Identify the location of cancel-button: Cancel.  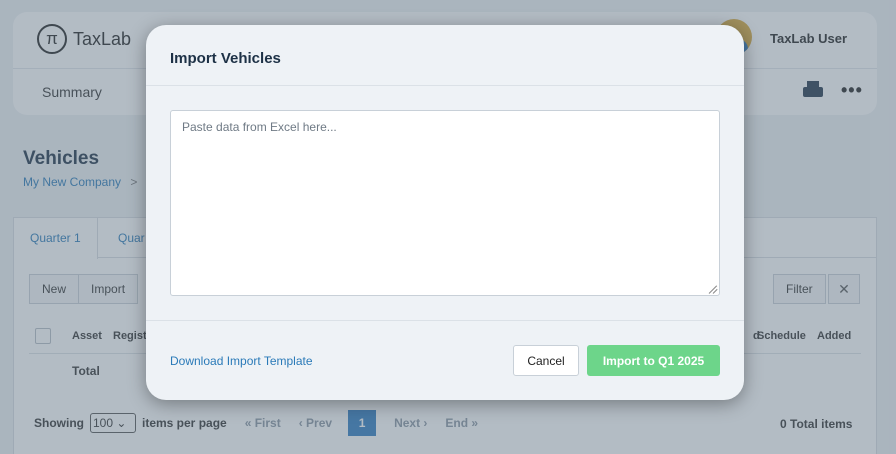
(546, 360).